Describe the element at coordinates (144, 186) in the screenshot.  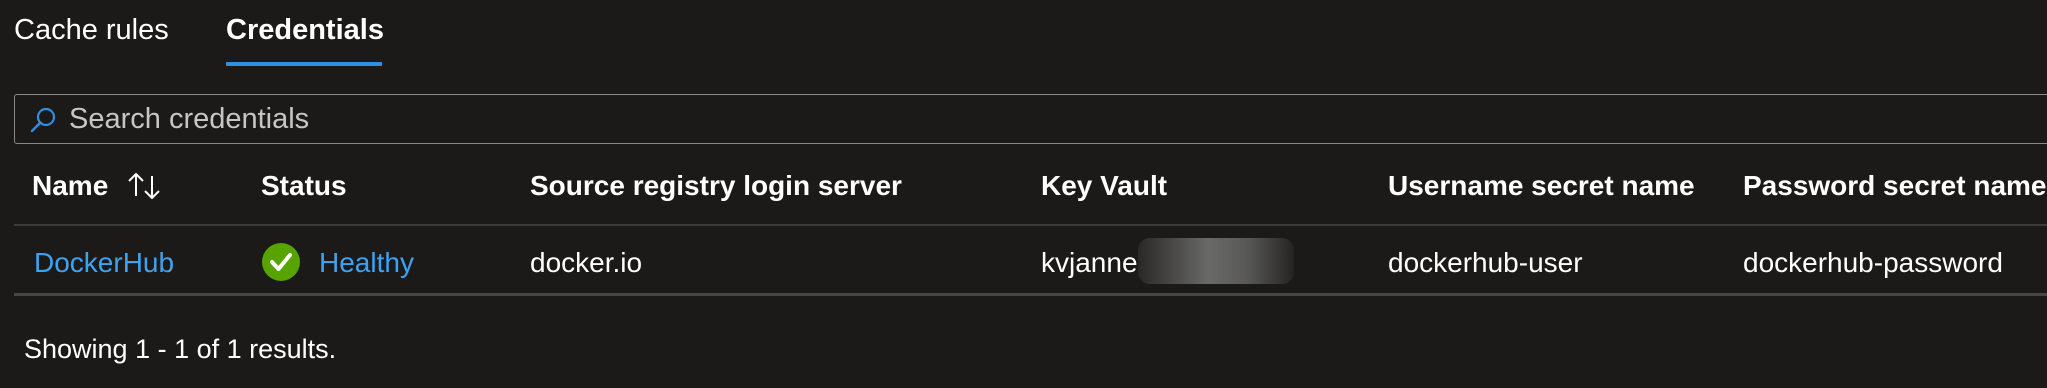
I see `sort-arrows-icon` at that location.